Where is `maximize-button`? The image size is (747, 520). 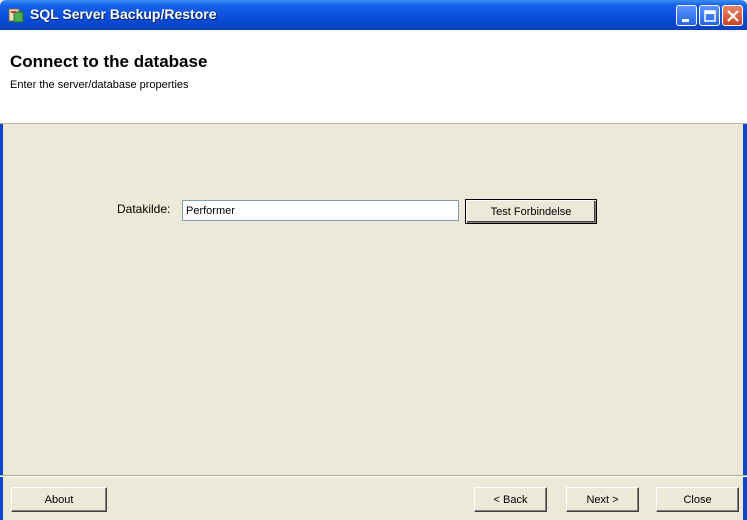
maximize-button is located at coordinates (709, 15).